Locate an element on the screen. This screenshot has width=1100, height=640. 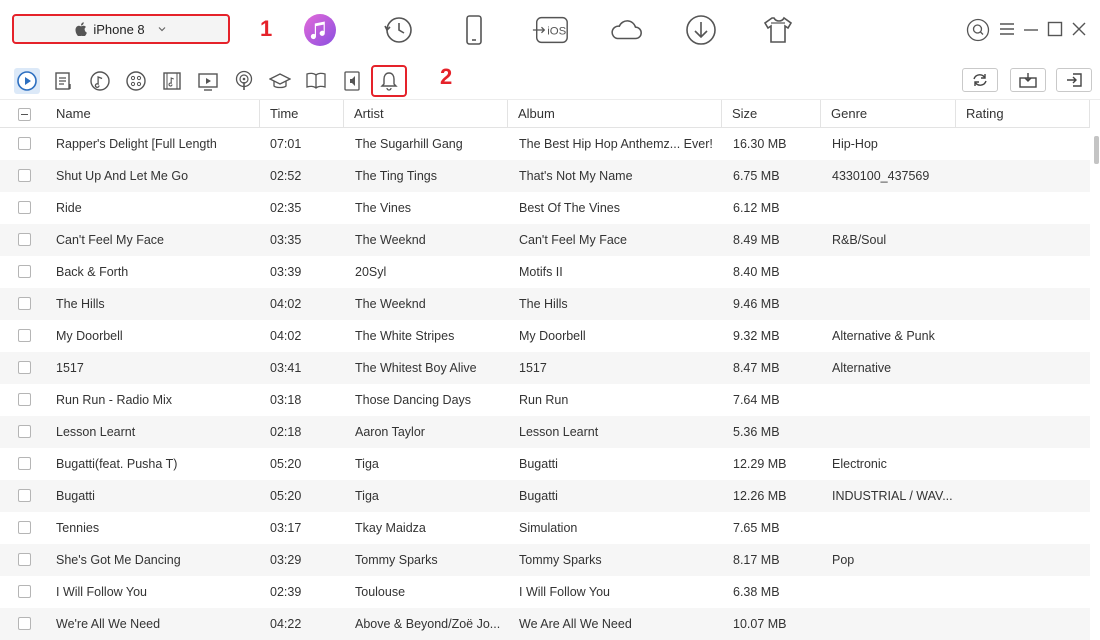
music-video-icon is located at coordinates (172, 81).